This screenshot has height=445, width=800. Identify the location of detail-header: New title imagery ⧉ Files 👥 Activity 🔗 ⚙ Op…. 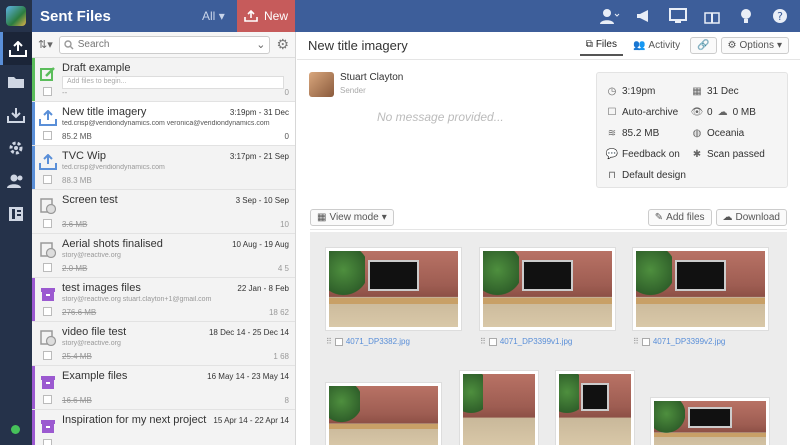
(548, 46).